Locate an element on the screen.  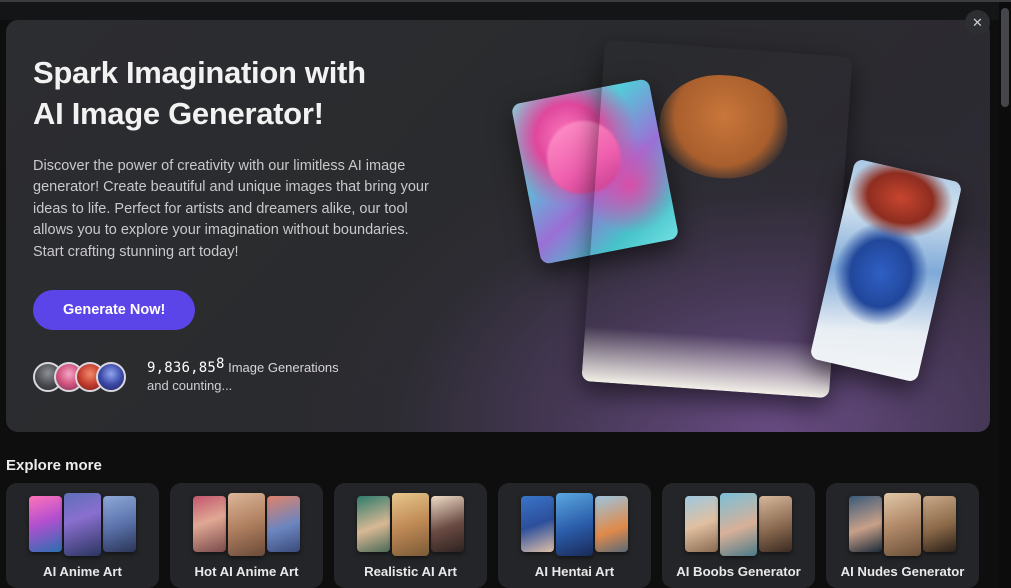
card-ai-anime-art: AI Anime Art is located at coordinates (82, 535).